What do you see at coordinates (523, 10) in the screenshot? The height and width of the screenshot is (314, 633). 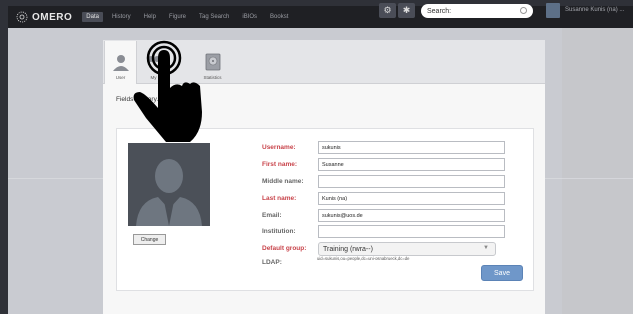 I see `search-icon` at bounding box center [523, 10].